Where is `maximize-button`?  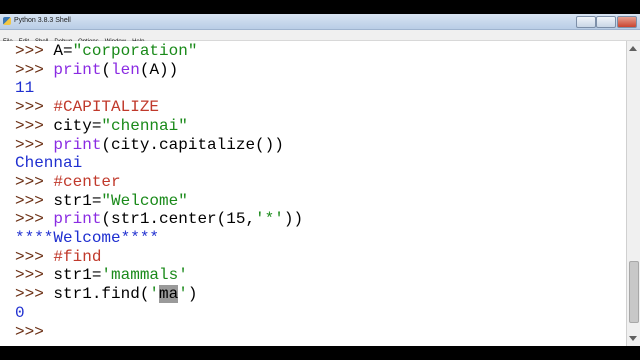 maximize-button is located at coordinates (606, 22).